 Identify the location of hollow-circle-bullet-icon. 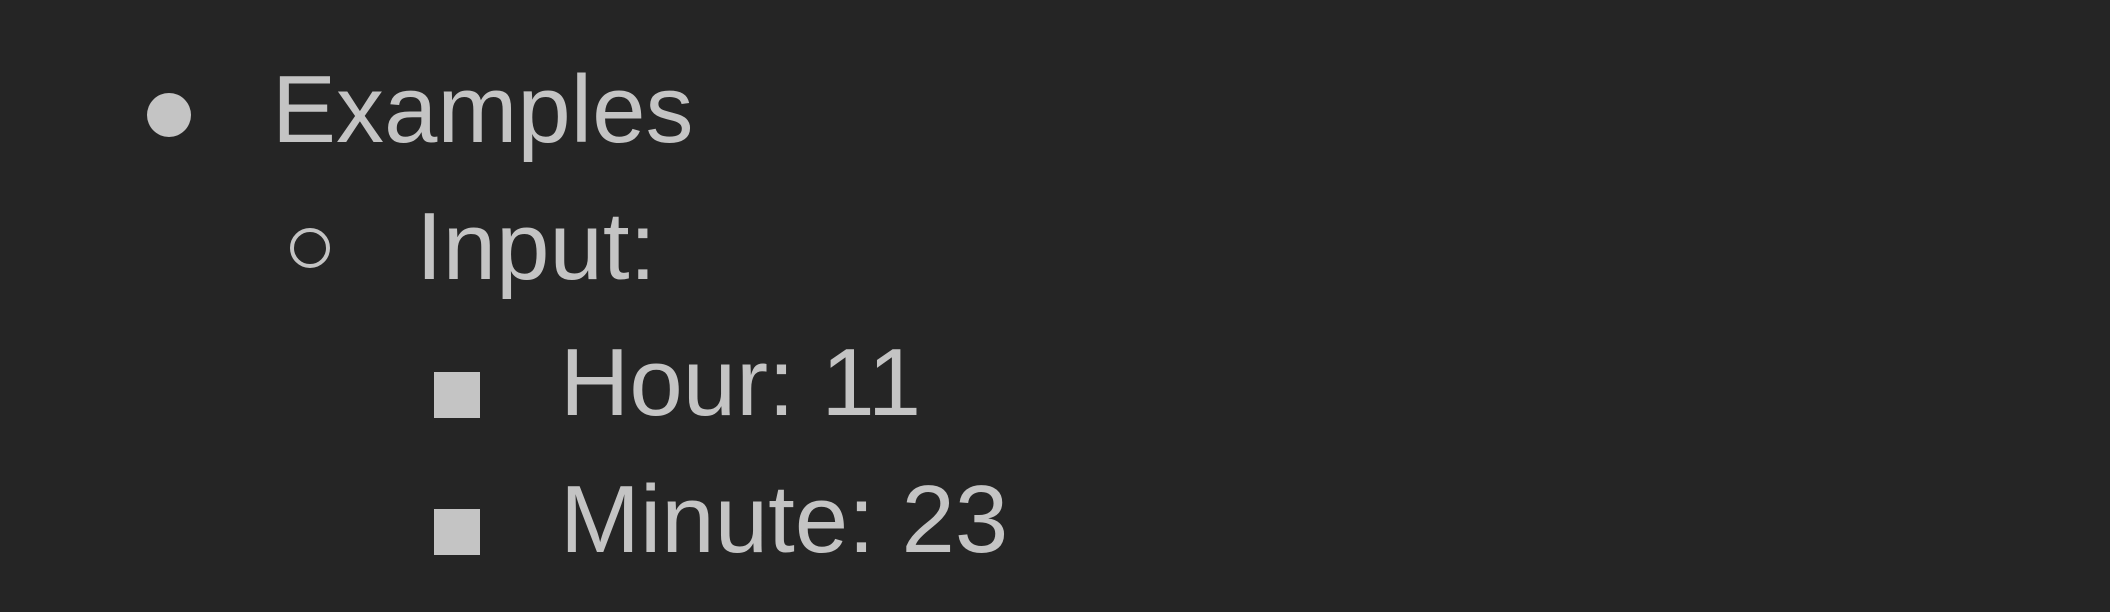
(310, 248).